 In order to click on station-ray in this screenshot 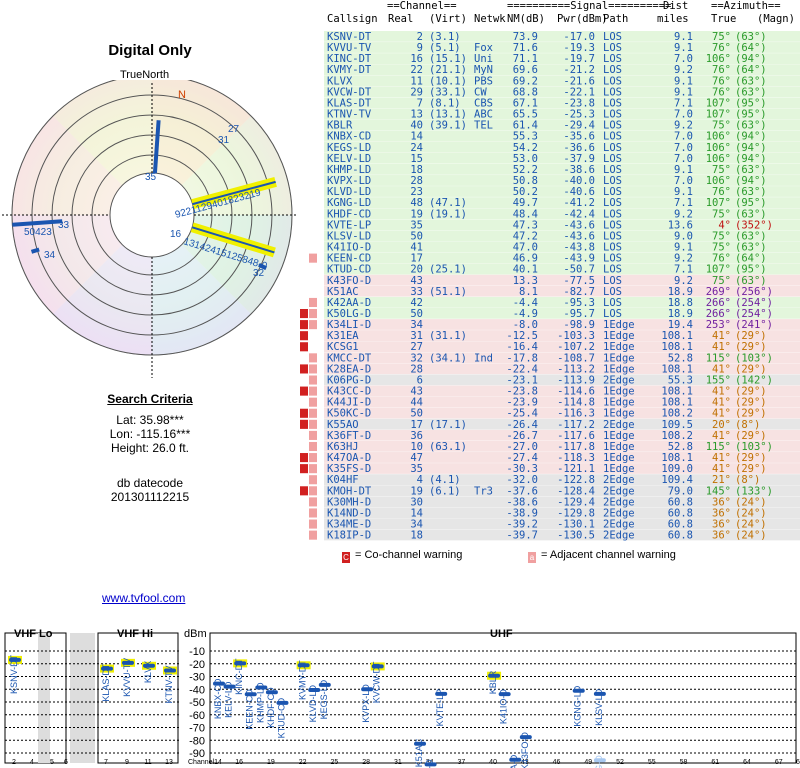, I will do `click(35, 250)`.